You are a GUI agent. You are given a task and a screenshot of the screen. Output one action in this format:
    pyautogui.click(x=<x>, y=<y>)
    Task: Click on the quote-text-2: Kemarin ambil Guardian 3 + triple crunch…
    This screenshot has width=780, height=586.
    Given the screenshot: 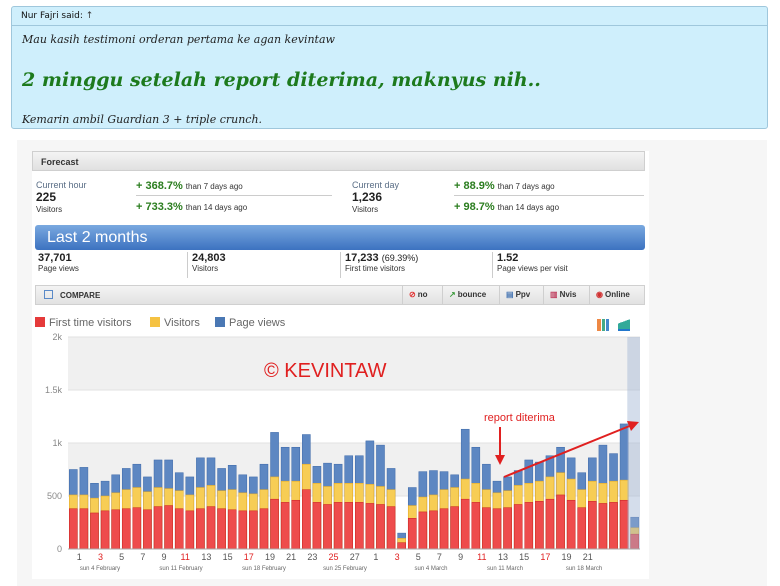 What is the action you would take?
    pyautogui.click(x=142, y=119)
    